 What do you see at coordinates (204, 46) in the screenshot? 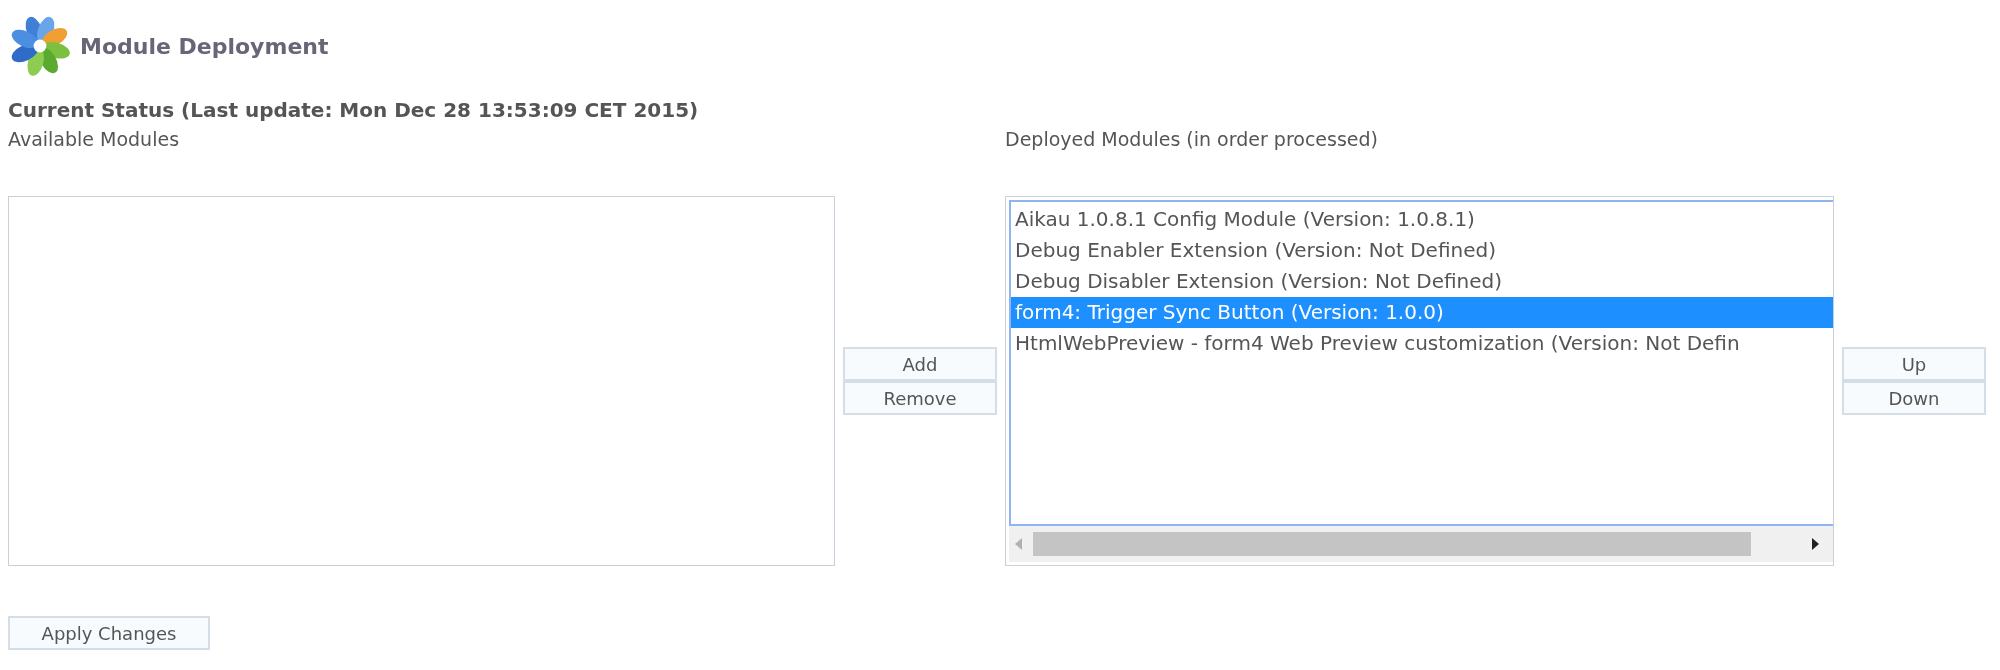
I see `page-title: Module Deployment` at bounding box center [204, 46].